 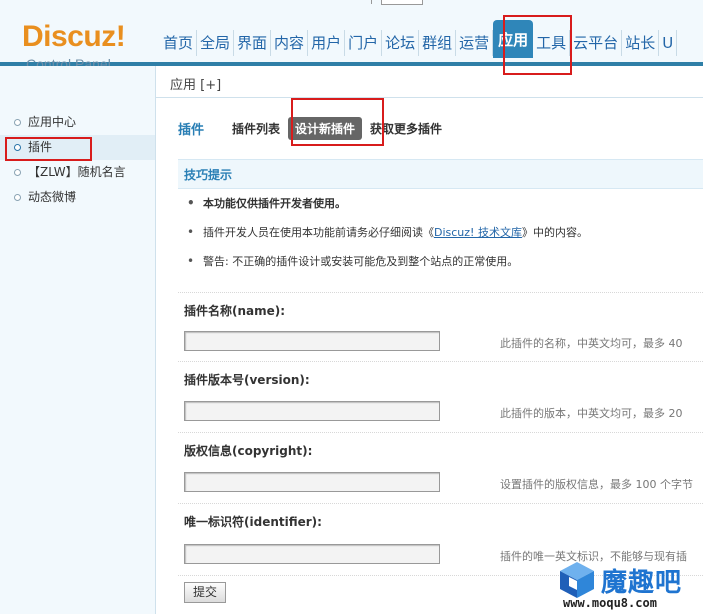 What do you see at coordinates (642, 583) in the screenshot?
I see `watermark-text: 魔趣吧` at bounding box center [642, 583].